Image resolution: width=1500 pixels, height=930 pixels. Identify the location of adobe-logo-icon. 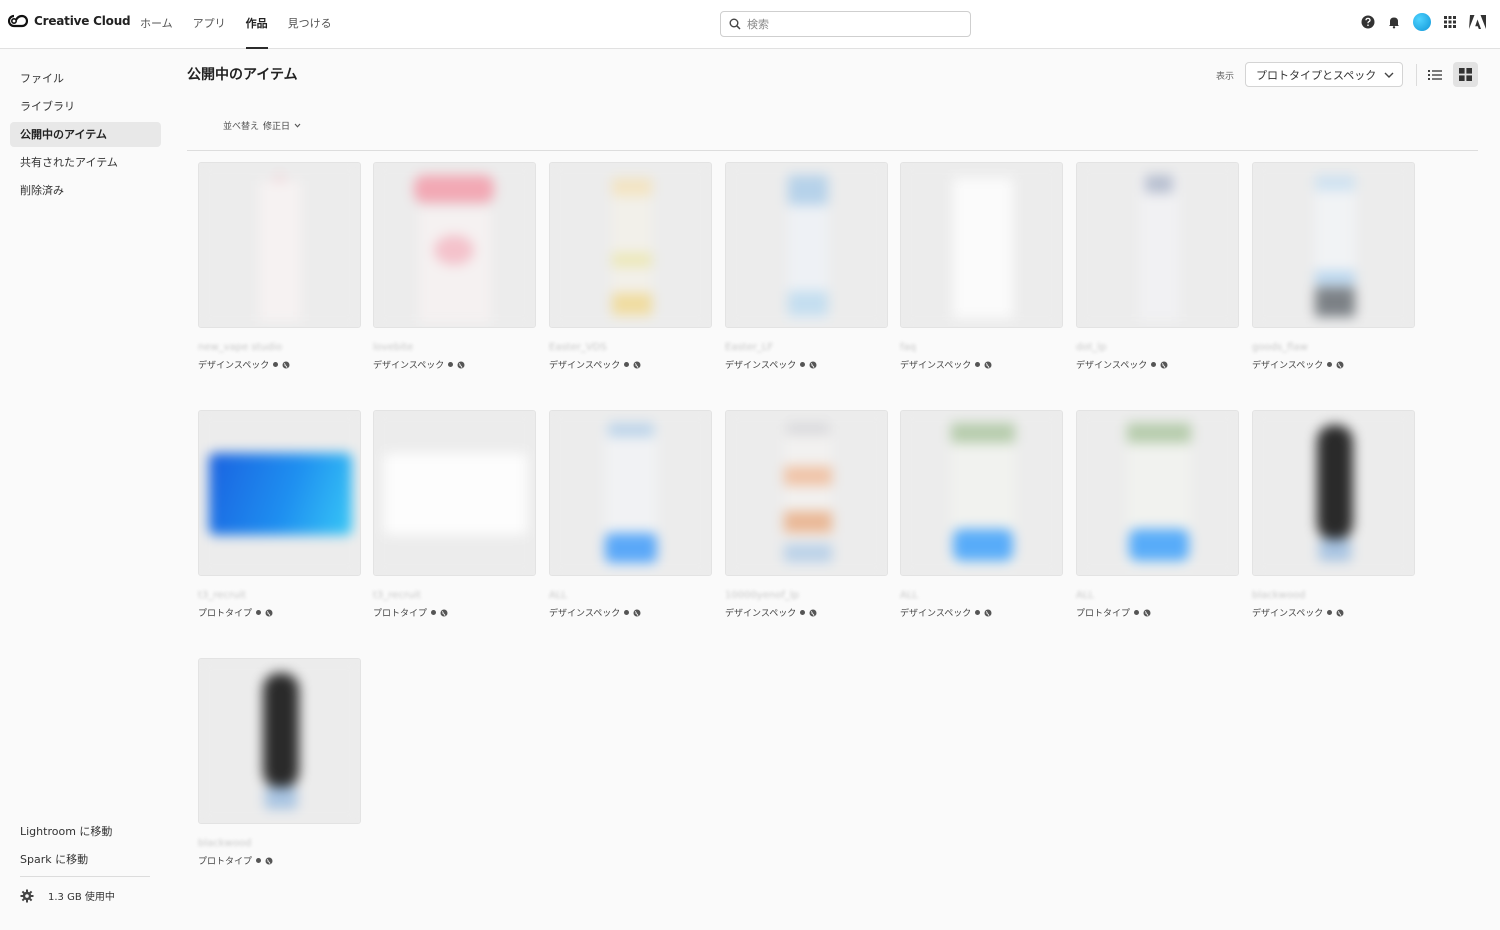
(1477, 22).